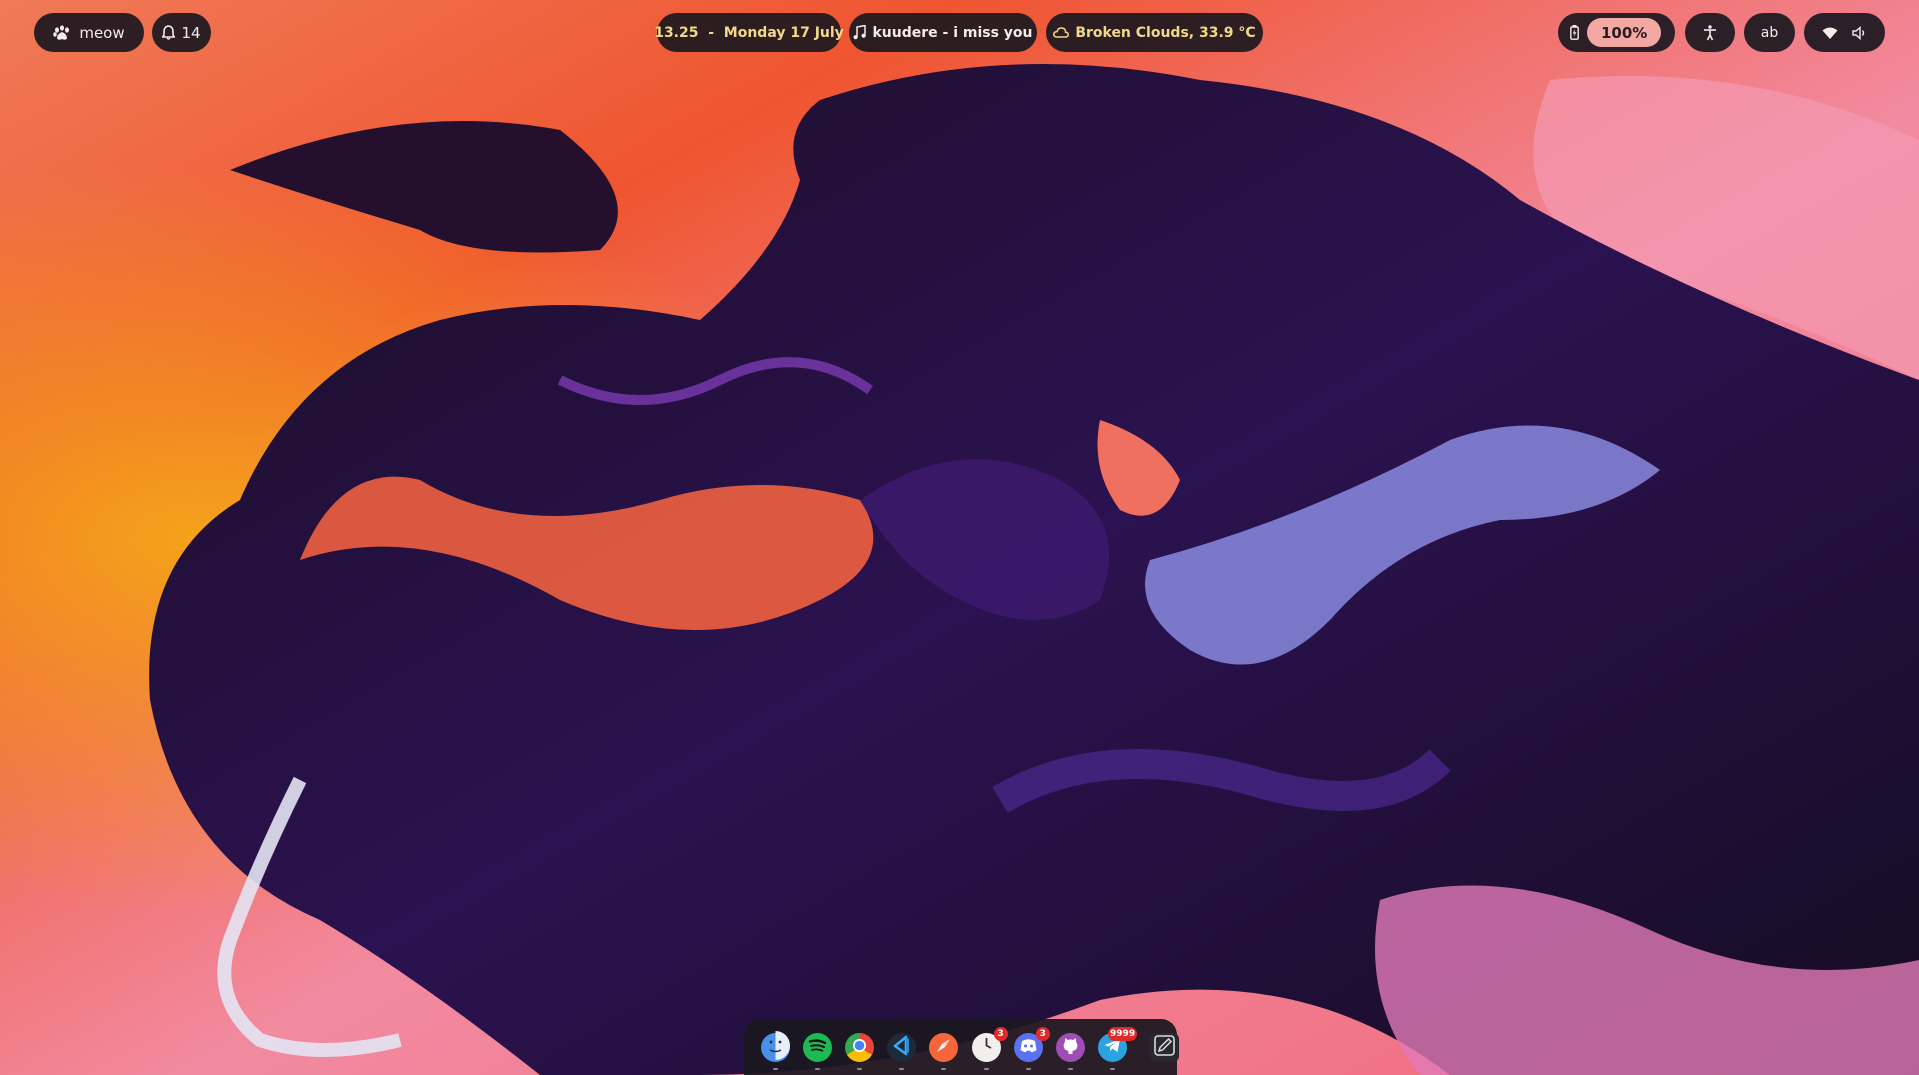 The width and height of the screenshot is (1919, 1075). I want to click on compass-icon, so click(943, 1047).